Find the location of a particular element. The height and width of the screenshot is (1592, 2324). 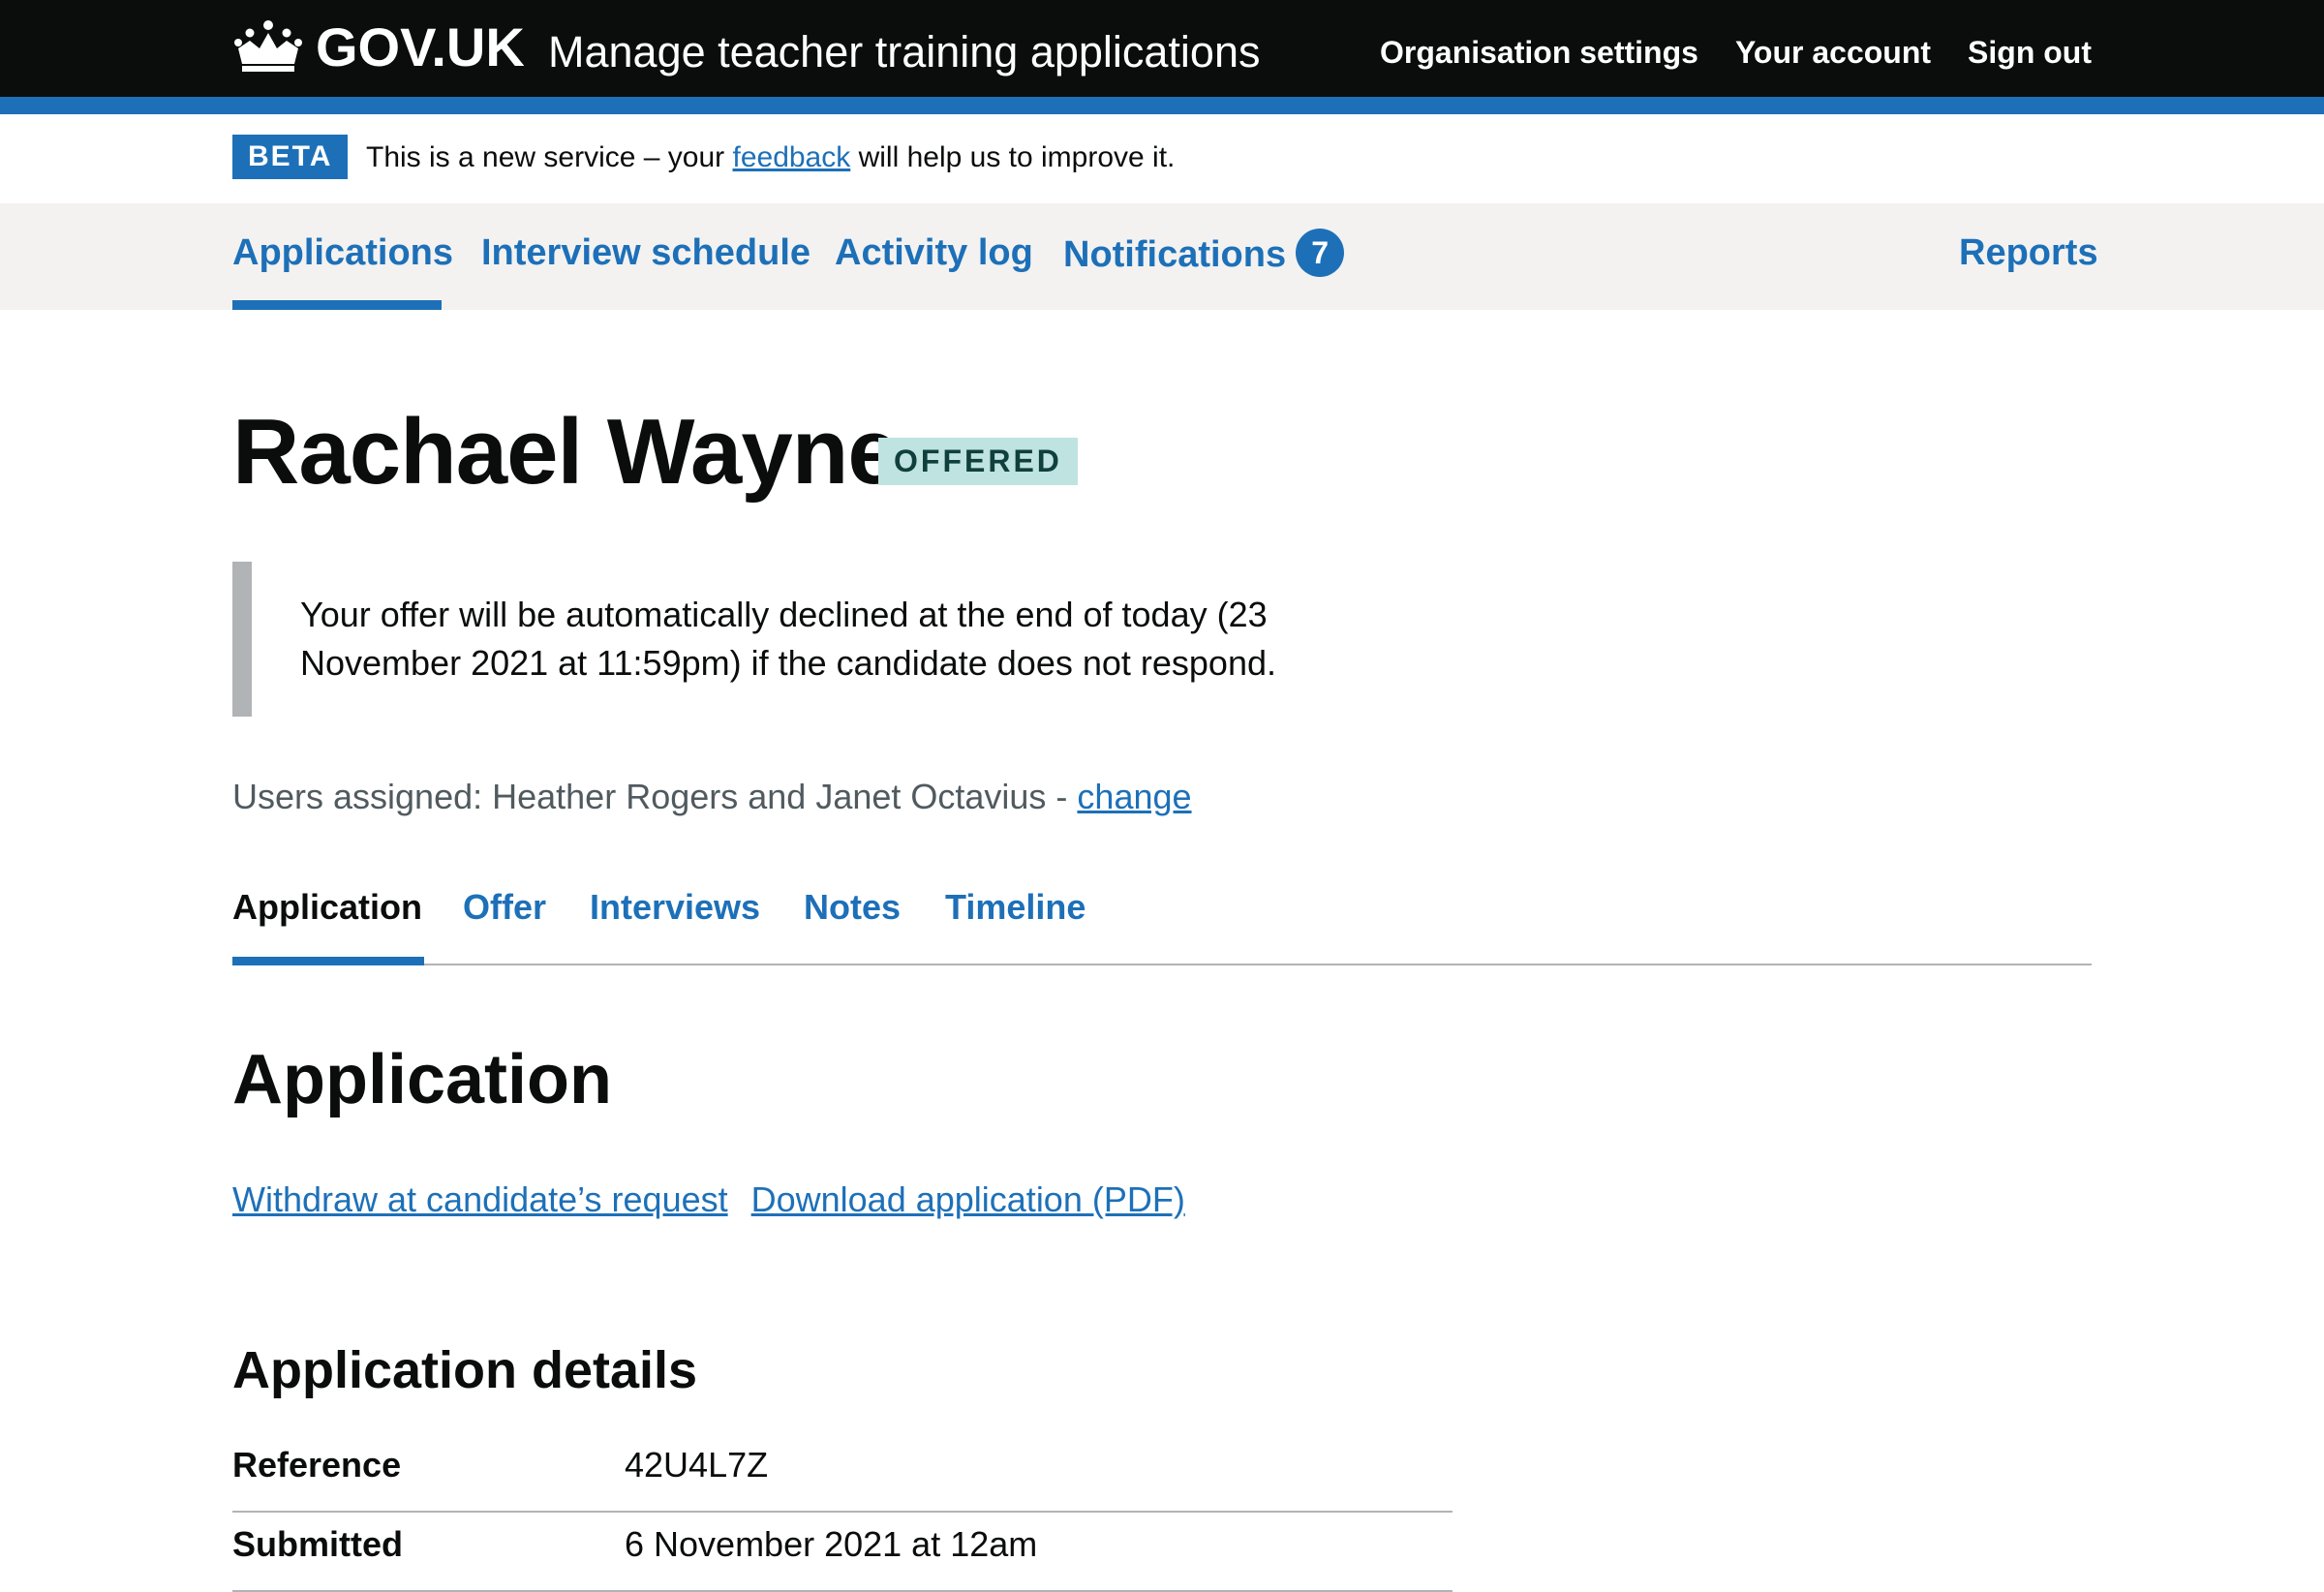

phase-text-after: will help us to improve it. is located at coordinates (1013, 157).